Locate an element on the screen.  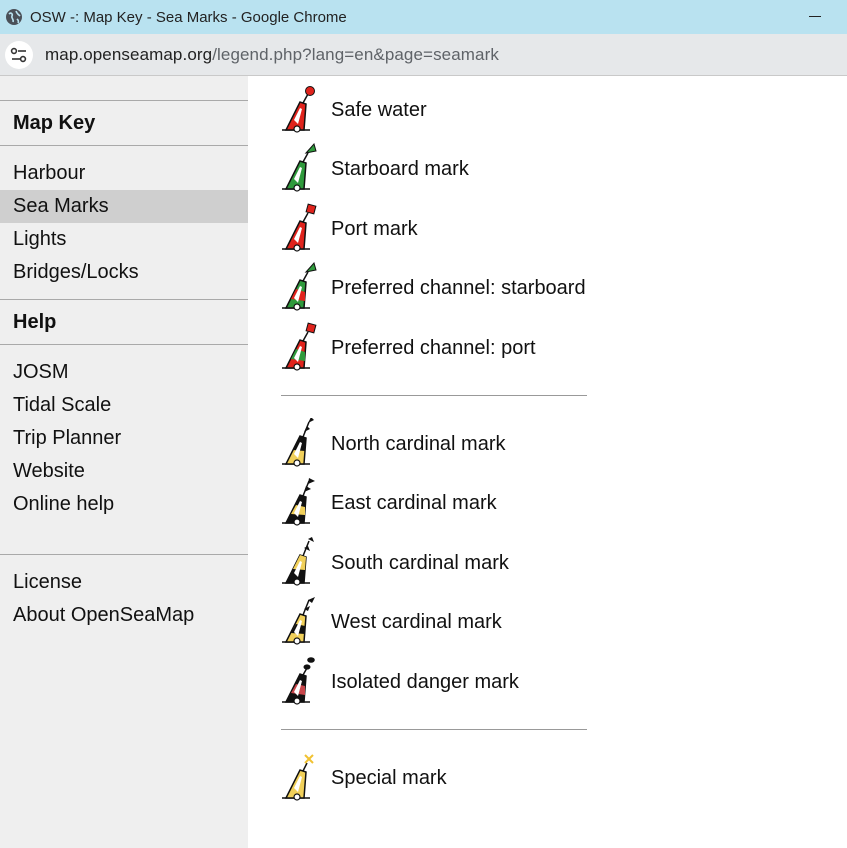
west-cardinal-buoy-icon is located at coordinates (298, 621).